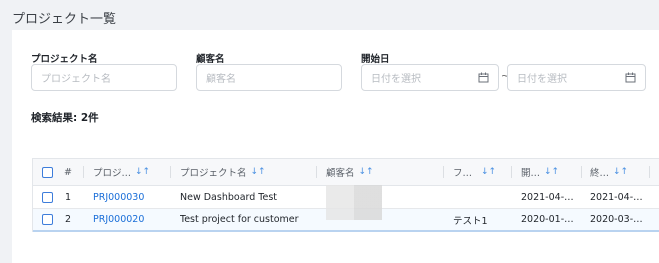  I want to click on project-code-link: PRJ000030, so click(118, 197).